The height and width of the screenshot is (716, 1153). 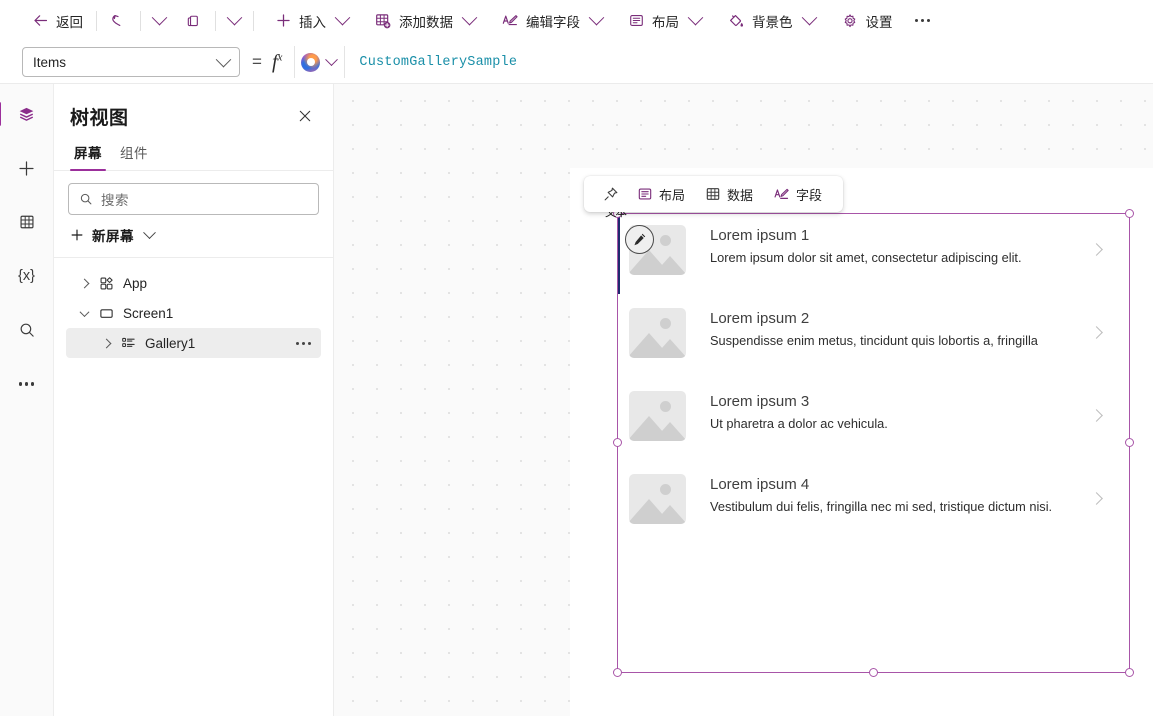 What do you see at coordinates (320, 62) in the screenshot?
I see `copilot-button` at bounding box center [320, 62].